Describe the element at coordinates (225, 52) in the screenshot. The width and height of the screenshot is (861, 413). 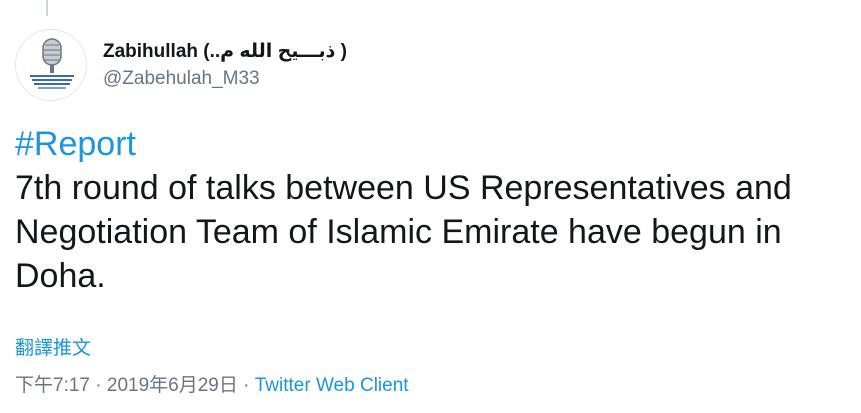
I see `author-display-name: Zabihullah (..ذبـــیح الله م )` at that location.